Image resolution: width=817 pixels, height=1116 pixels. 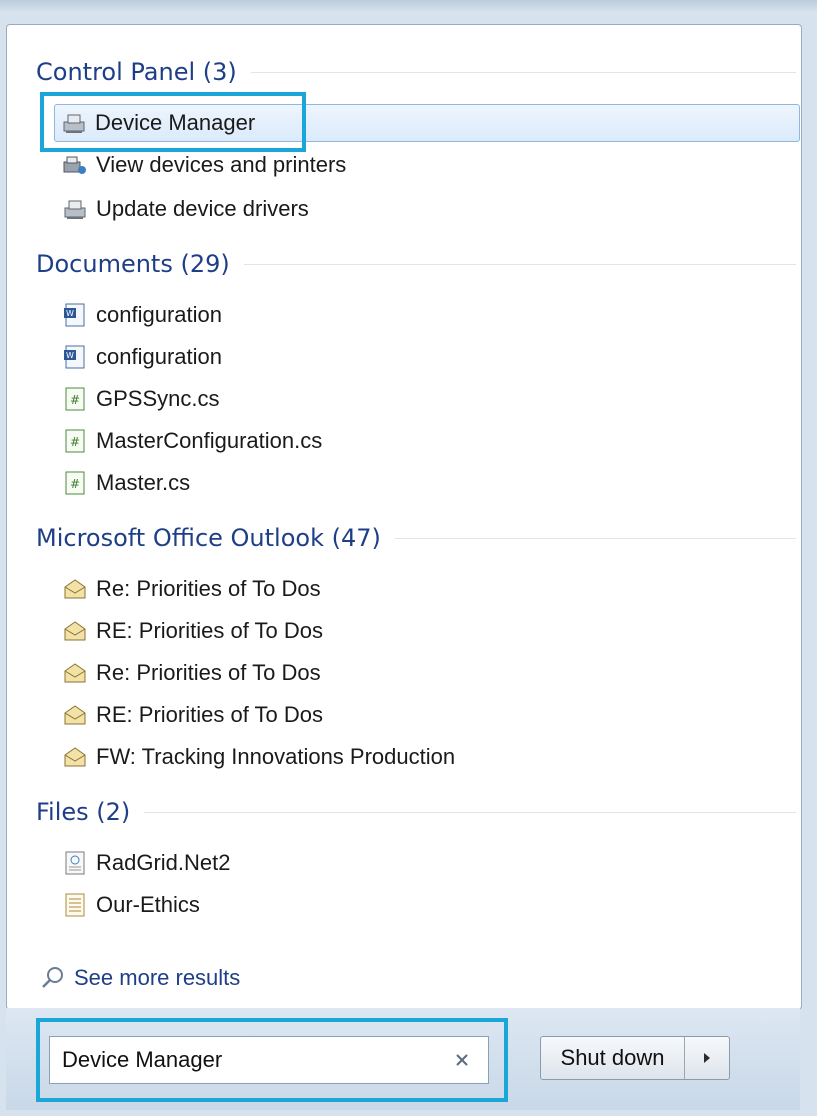 I want to click on search-input, so click(x=250, y=1060).